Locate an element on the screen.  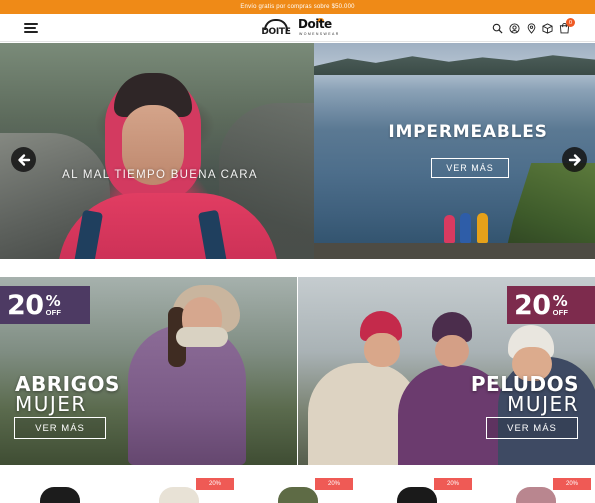
hero-headline: IMPERMEABLES is located at coordinates (468, 132).